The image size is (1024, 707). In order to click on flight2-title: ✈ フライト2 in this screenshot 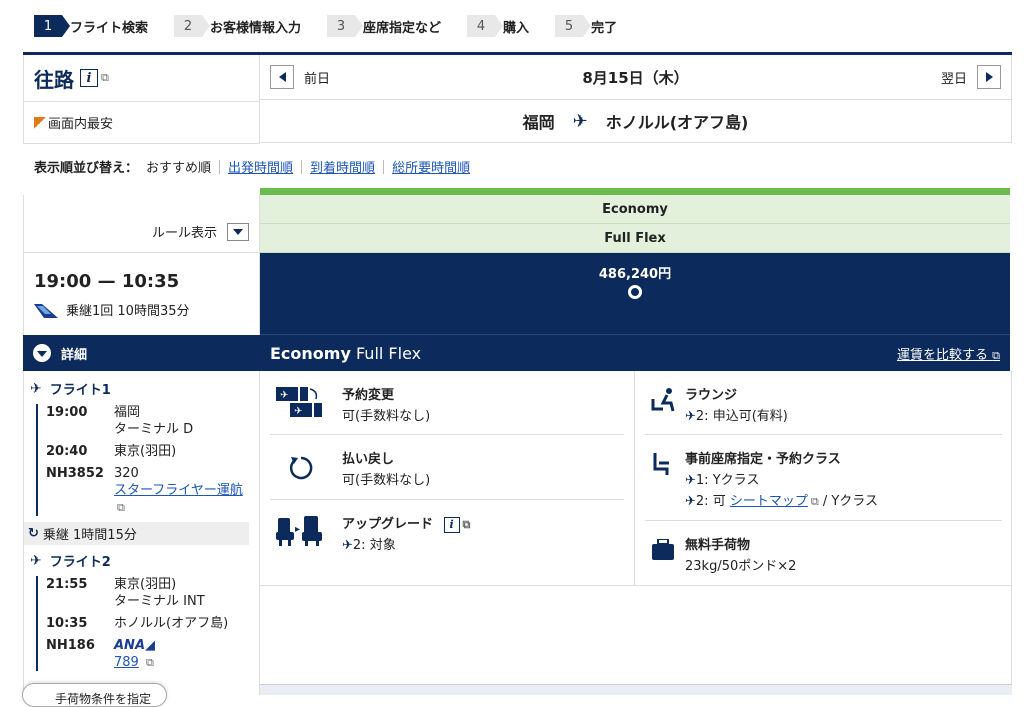, I will do `click(141, 560)`.